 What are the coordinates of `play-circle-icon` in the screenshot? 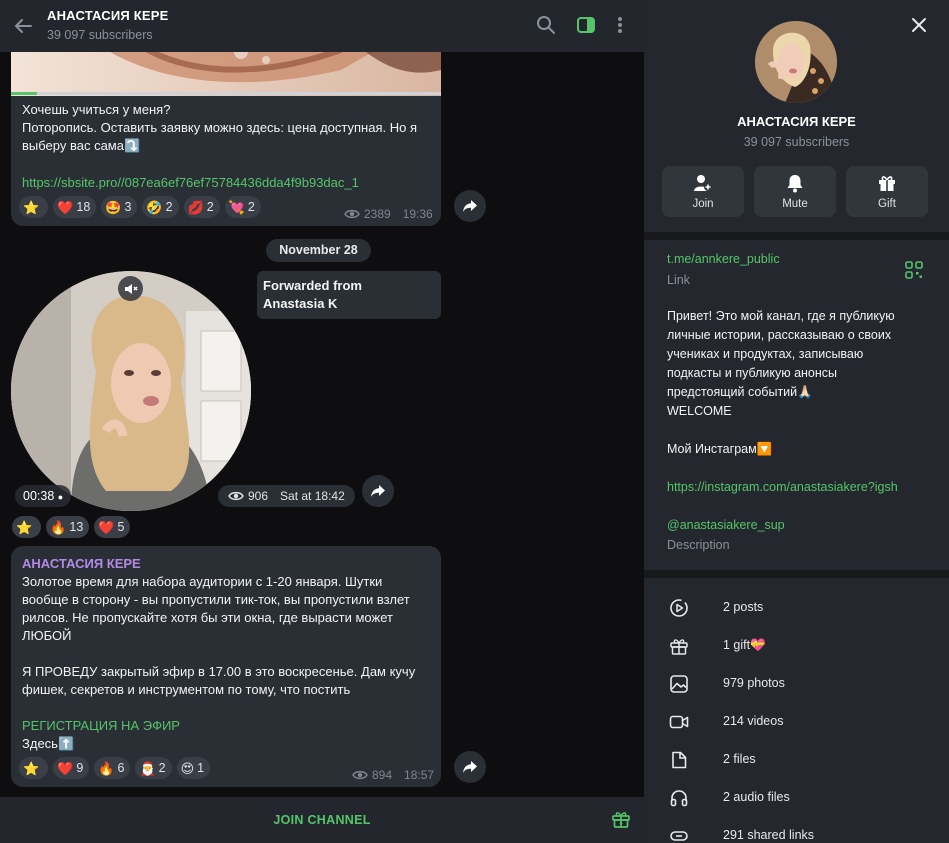 It's located at (679, 608).